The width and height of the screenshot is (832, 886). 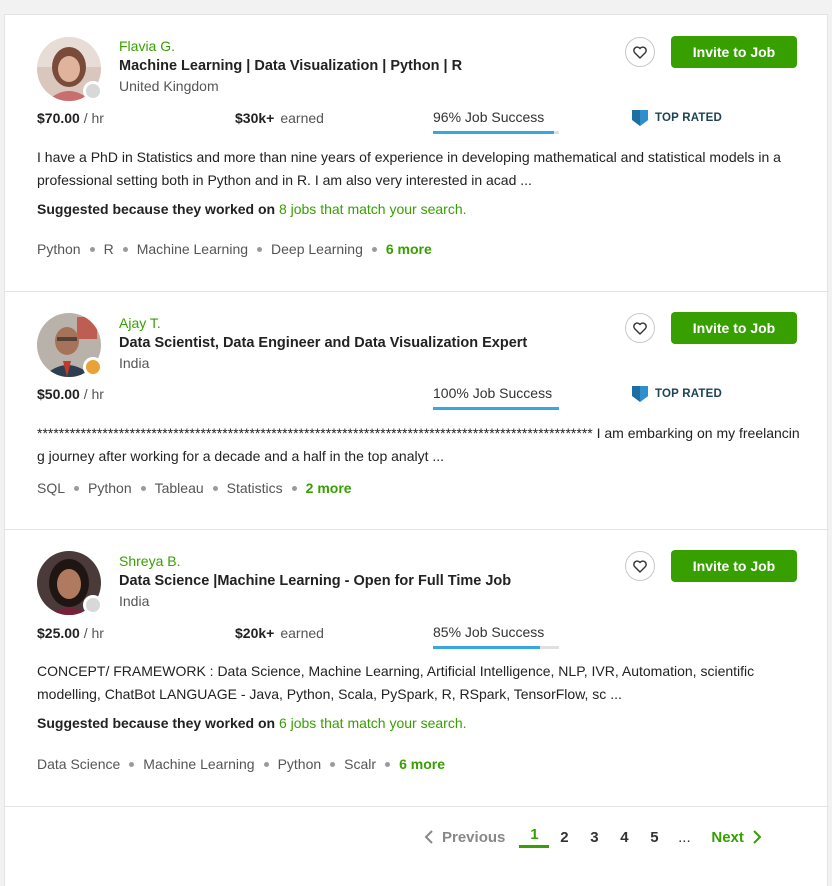 I want to click on earned-value: $20k+, so click(x=255, y=633).